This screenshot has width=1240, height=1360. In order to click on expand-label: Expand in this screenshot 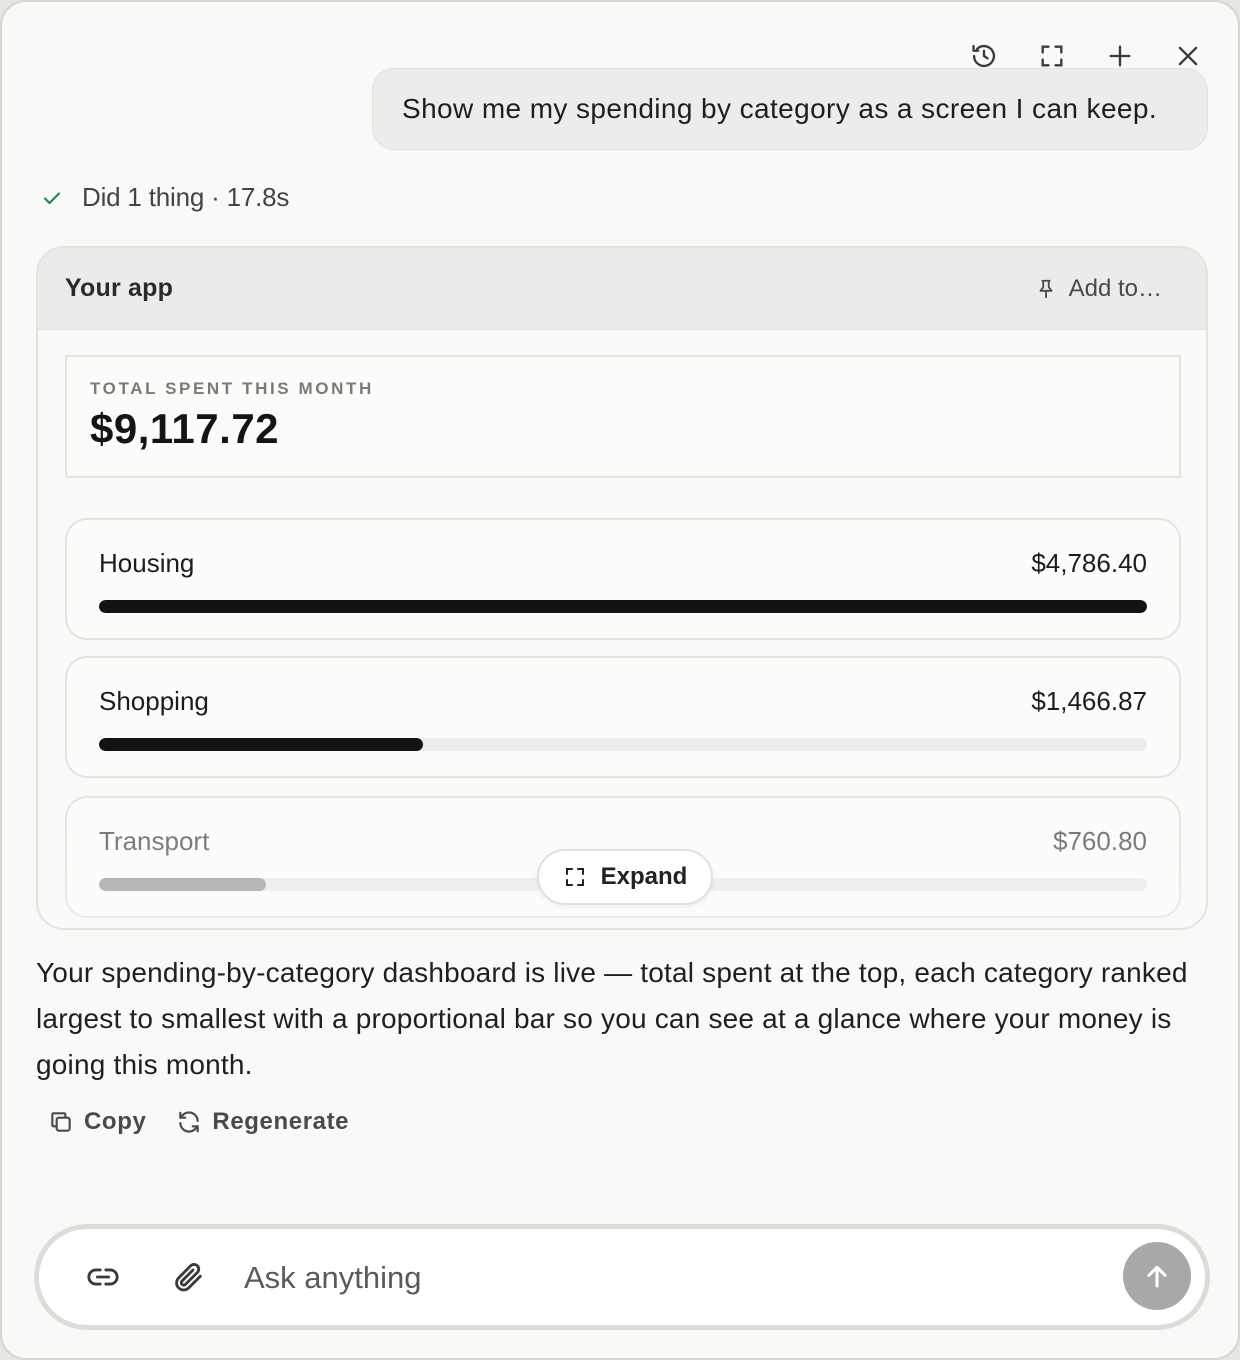, I will do `click(644, 876)`.